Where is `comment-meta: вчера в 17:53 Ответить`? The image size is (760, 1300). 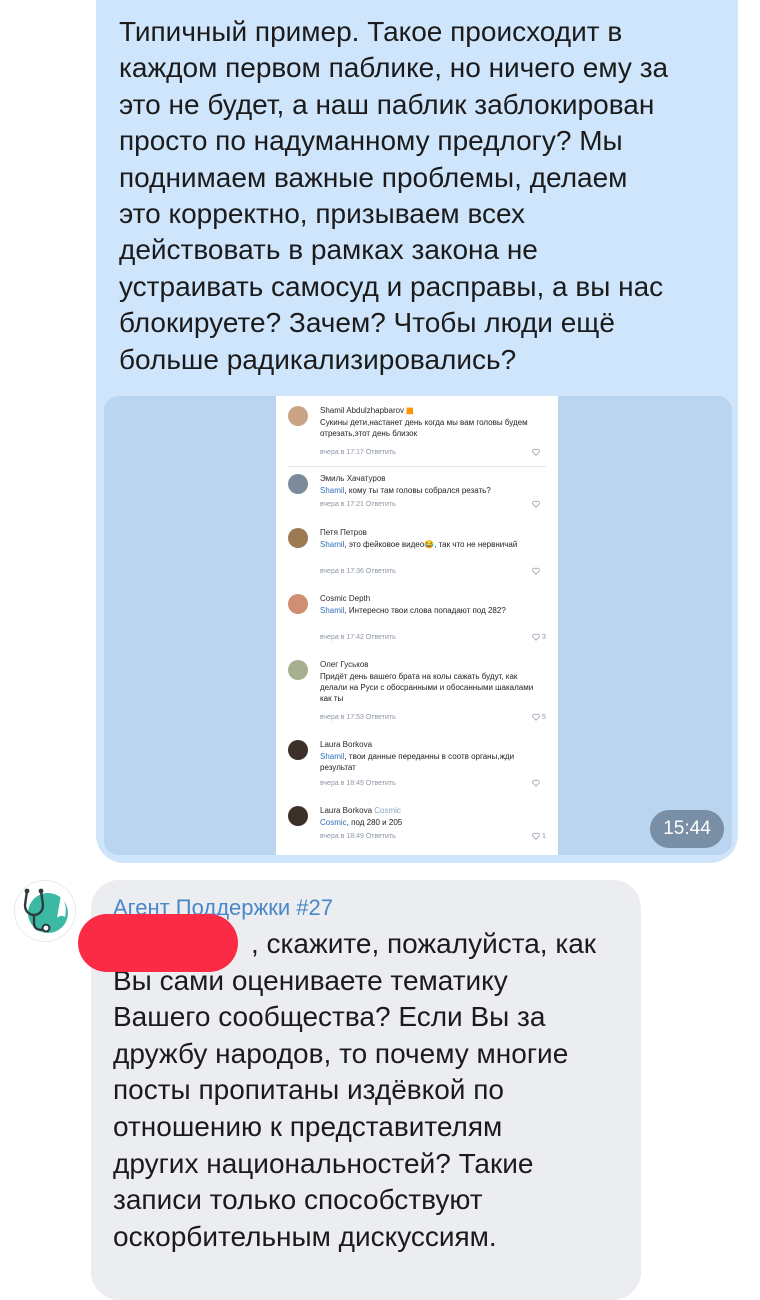
comment-meta: вчера в 17:53 Ответить is located at coordinates (358, 717).